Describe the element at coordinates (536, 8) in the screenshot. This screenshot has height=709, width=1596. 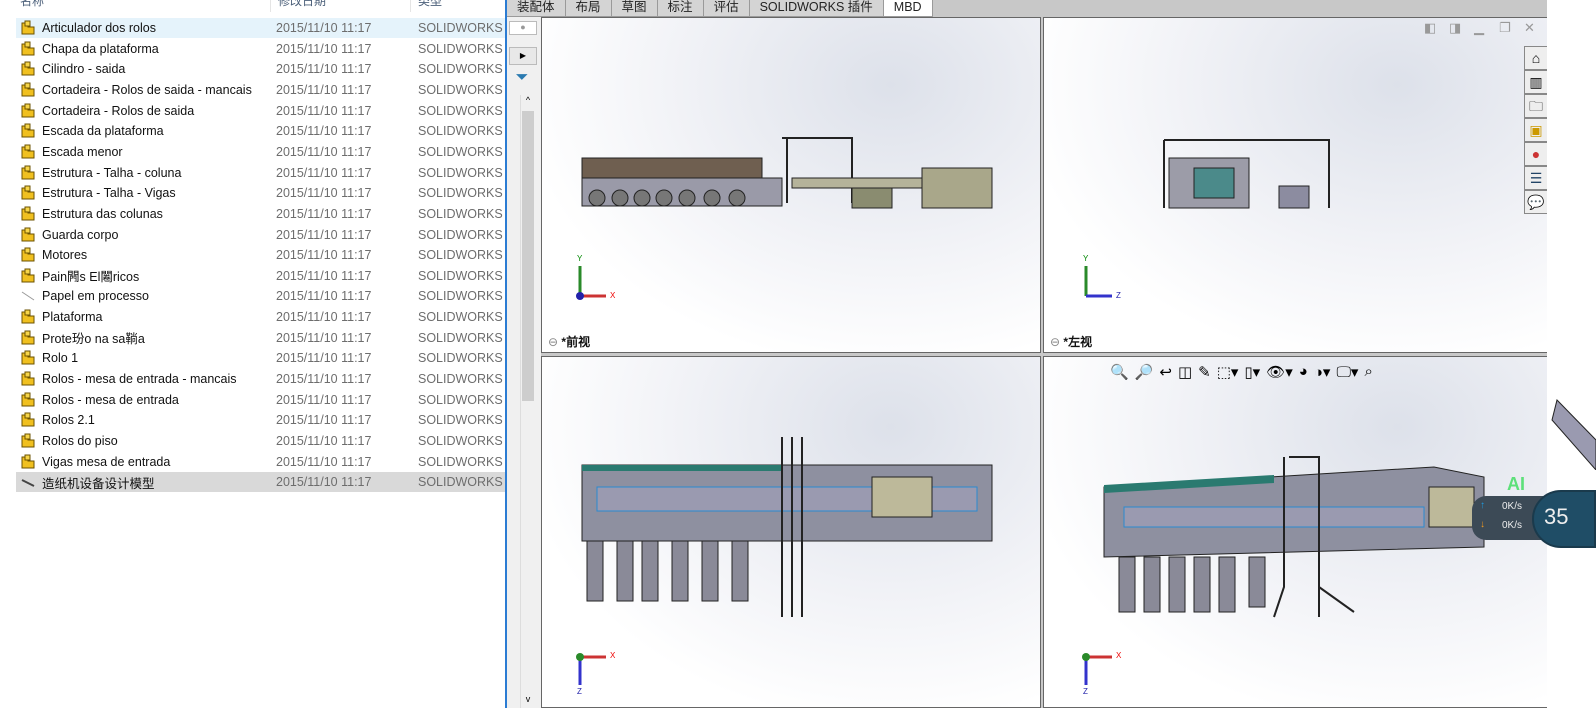
I see `tab-0: 装配体` at that location.